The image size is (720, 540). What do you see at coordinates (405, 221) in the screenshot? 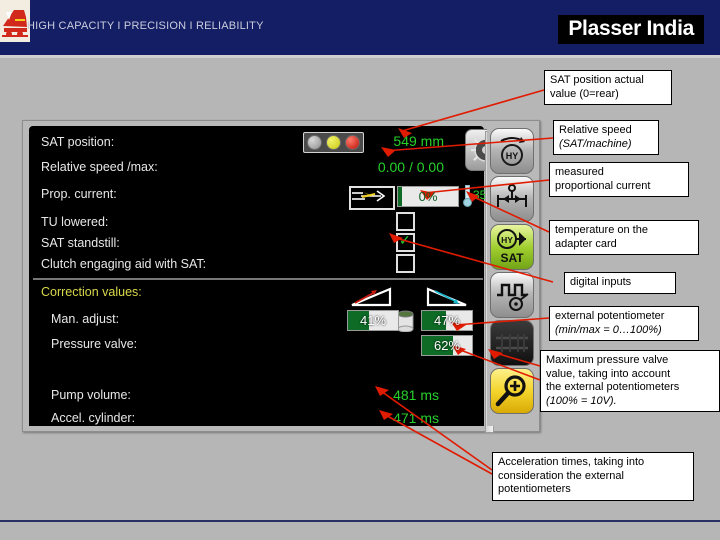
I see `checkbox-tu-lowered` at bounding box center [405, 221].